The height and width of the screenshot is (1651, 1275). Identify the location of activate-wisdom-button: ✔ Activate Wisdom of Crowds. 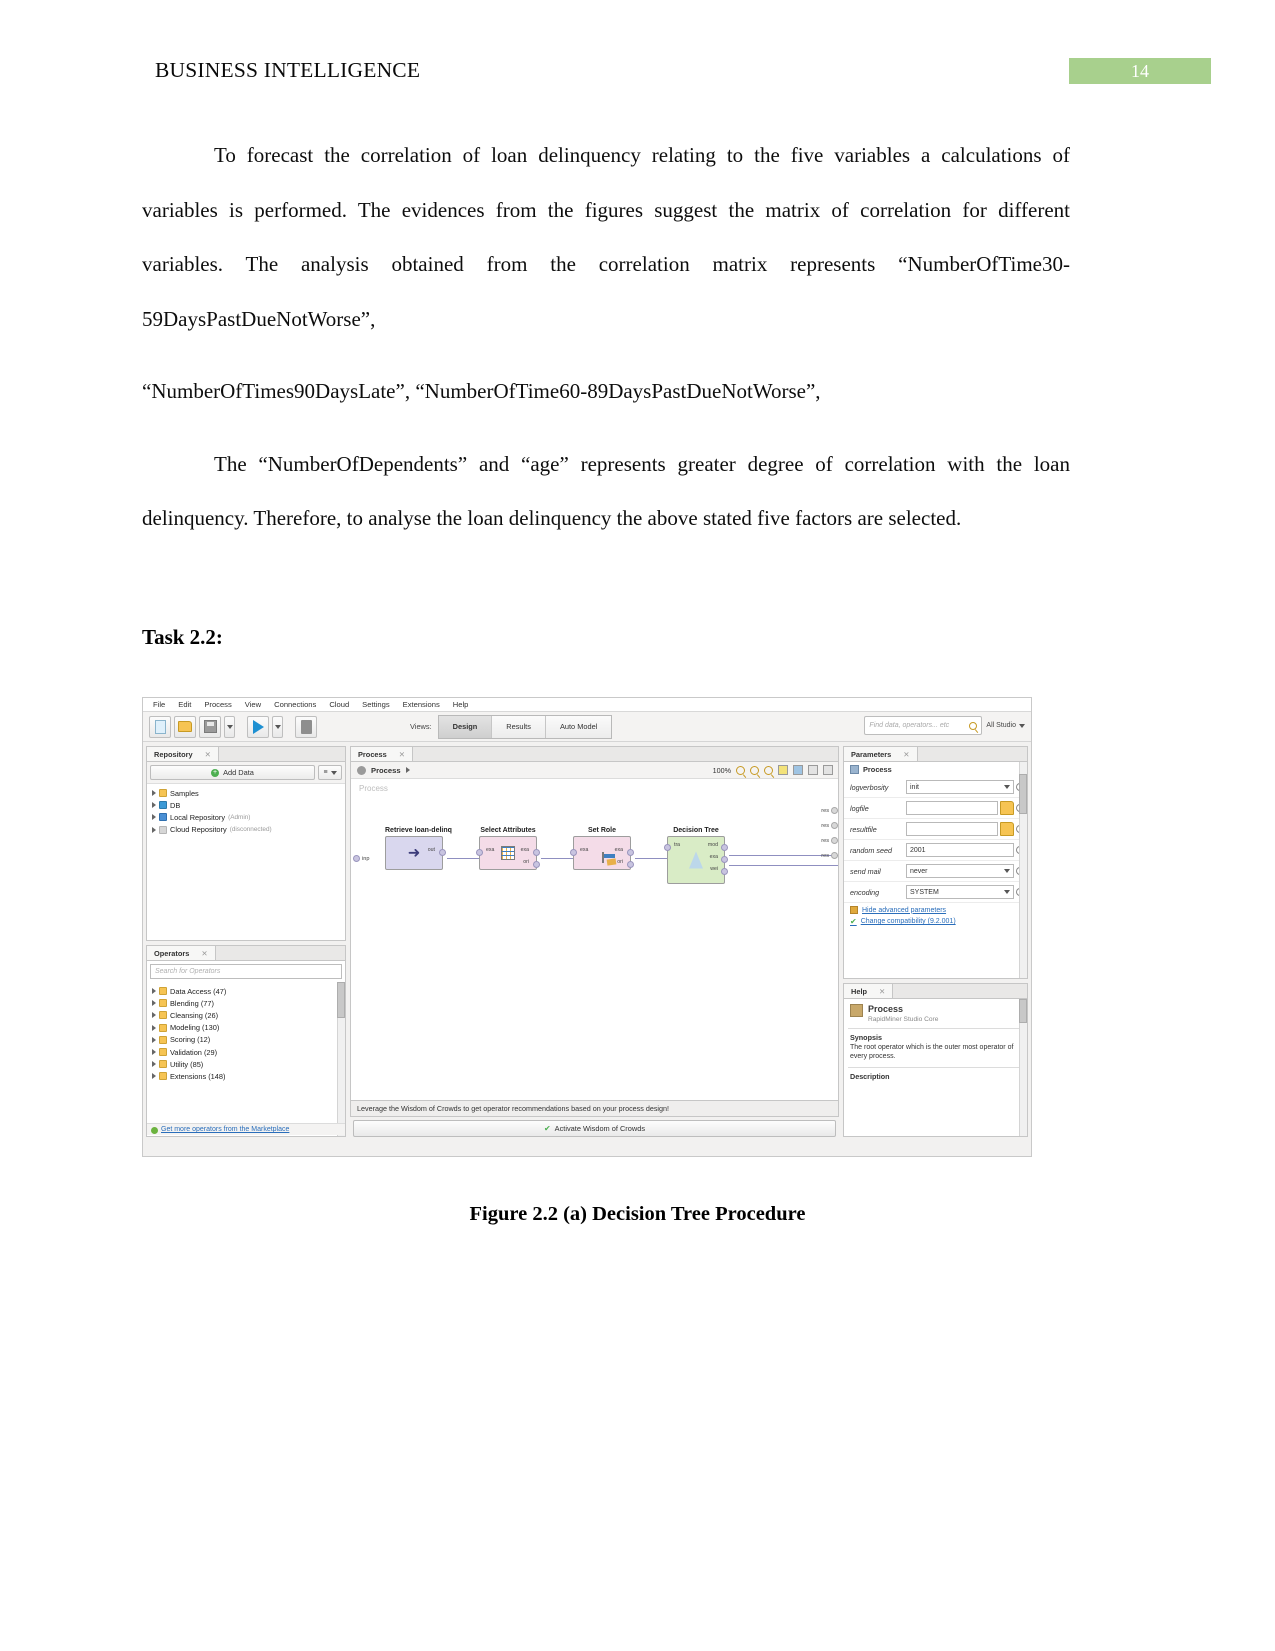
(594, 1128).